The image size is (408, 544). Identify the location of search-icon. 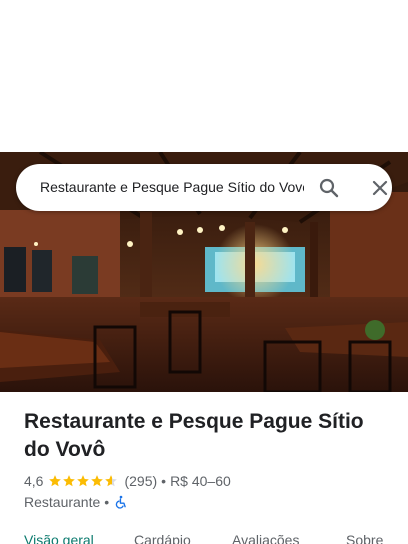
(329, 188).